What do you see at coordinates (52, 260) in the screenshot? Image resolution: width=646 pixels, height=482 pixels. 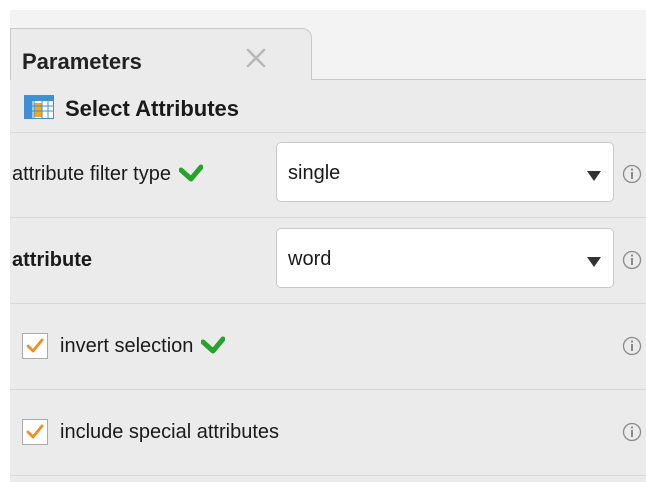 I see `param-label-attribute: attribute` at bounding box center [52, 260].